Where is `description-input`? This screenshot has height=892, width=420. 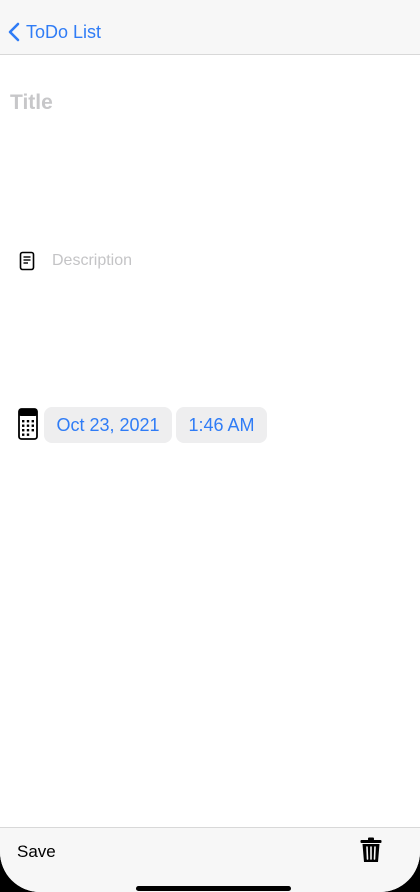
description-input is located at coordinates (227, 261).